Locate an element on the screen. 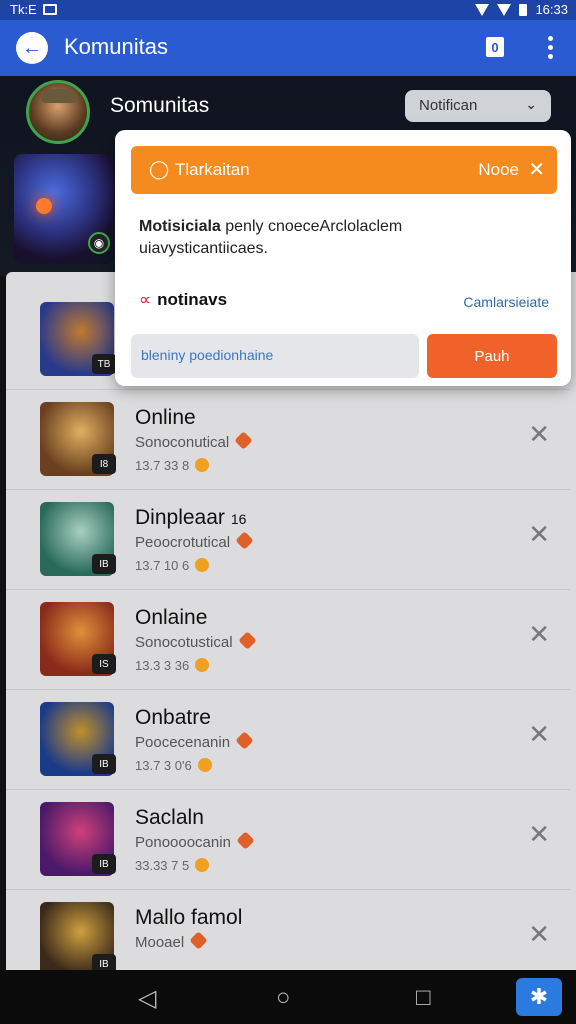 This screenshot has height=1024, width=576. app-title: Komunitas is located at coordinates (116, 46).